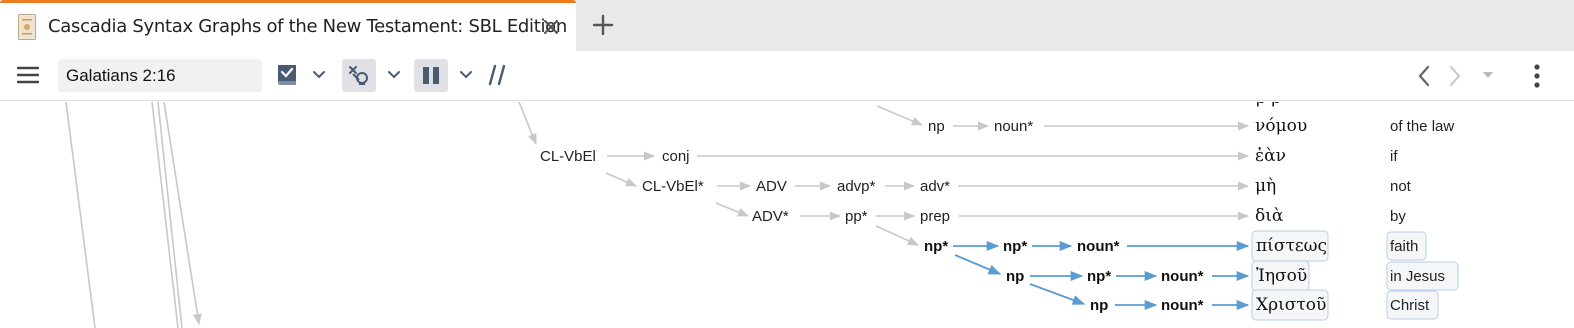 This screenshot has width=1574, height=328. Describe the element at coordinates (1269, 216) in the screenshot. I see `greek-word: διὰ` at that location.